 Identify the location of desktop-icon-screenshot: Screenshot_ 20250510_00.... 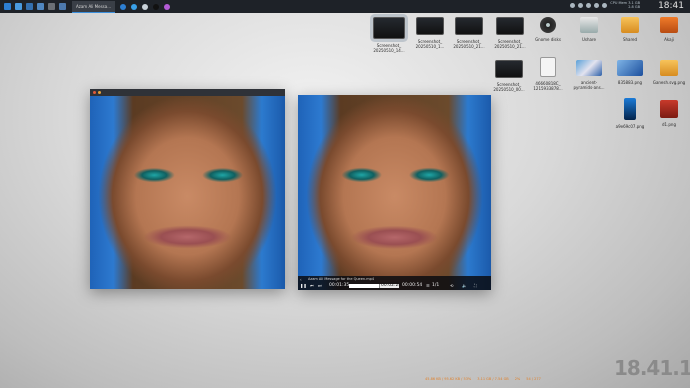
(509, 76).